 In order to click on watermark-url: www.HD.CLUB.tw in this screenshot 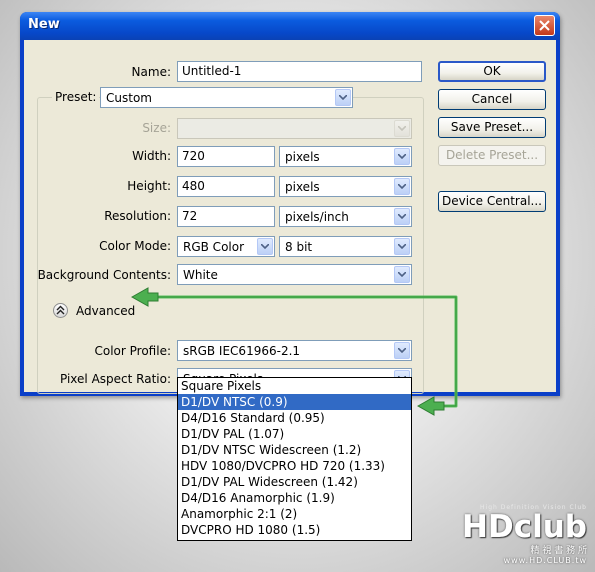, I will do `click(545, 560)`.